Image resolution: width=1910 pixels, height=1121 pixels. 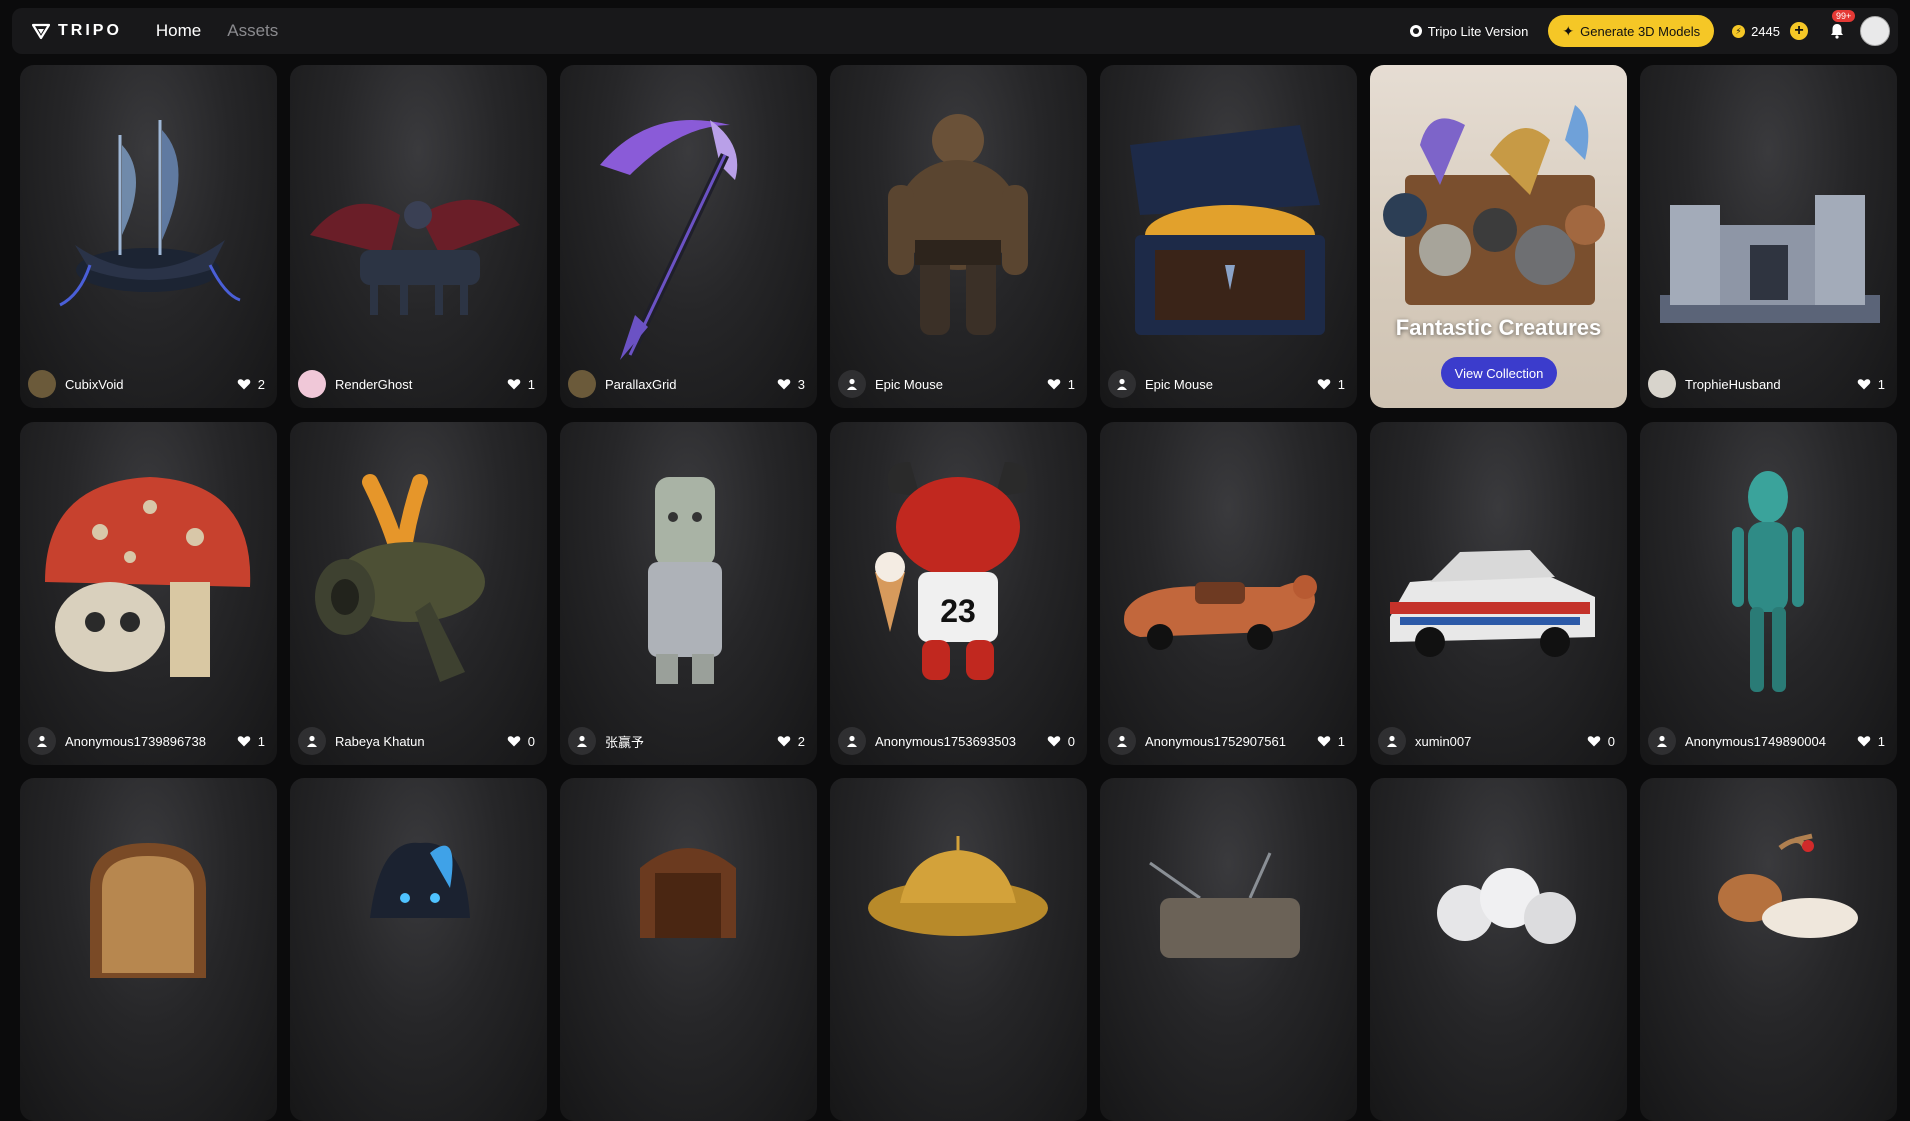 What do you see at coordinates (1506, 906) in the screenshot?
I see `white-flowers-thumbnail` at bounding box center [1506, 906].